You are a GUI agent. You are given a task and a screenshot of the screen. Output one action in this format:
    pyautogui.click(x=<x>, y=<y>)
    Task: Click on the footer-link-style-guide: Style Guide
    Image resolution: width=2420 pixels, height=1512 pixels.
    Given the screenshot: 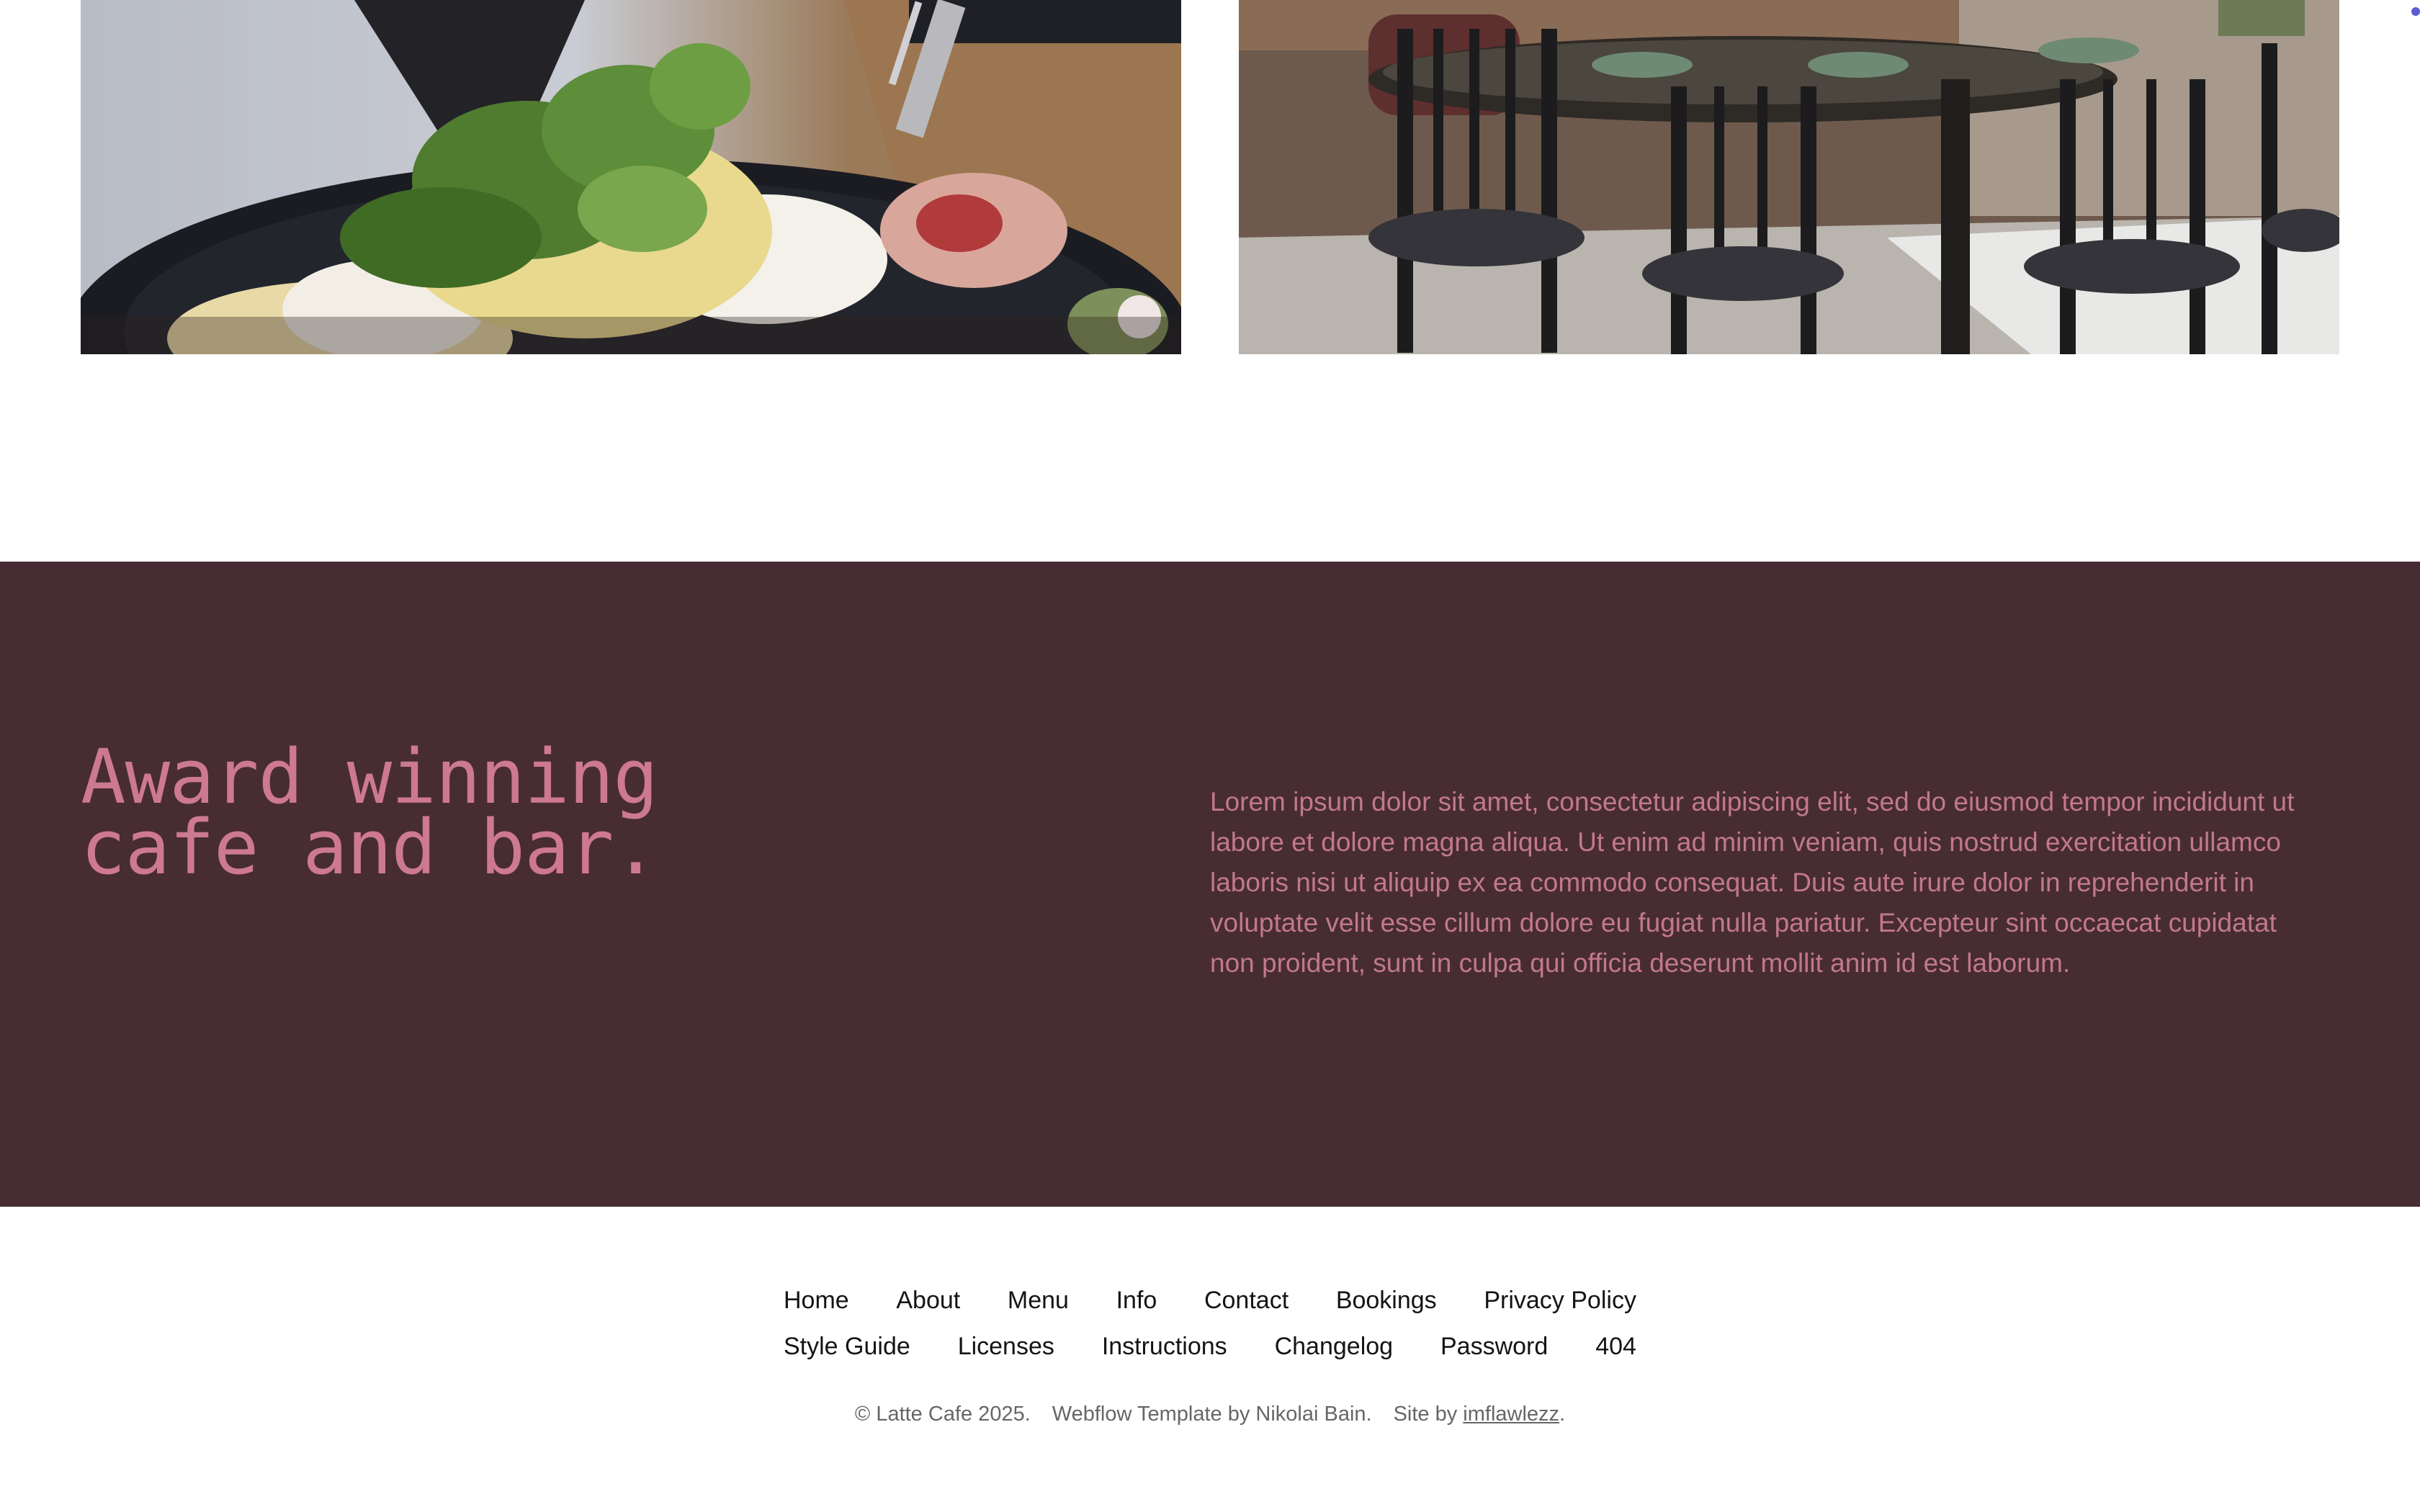 What is the action you would take?
    pyautogui.click(x=847, y=1346)
    